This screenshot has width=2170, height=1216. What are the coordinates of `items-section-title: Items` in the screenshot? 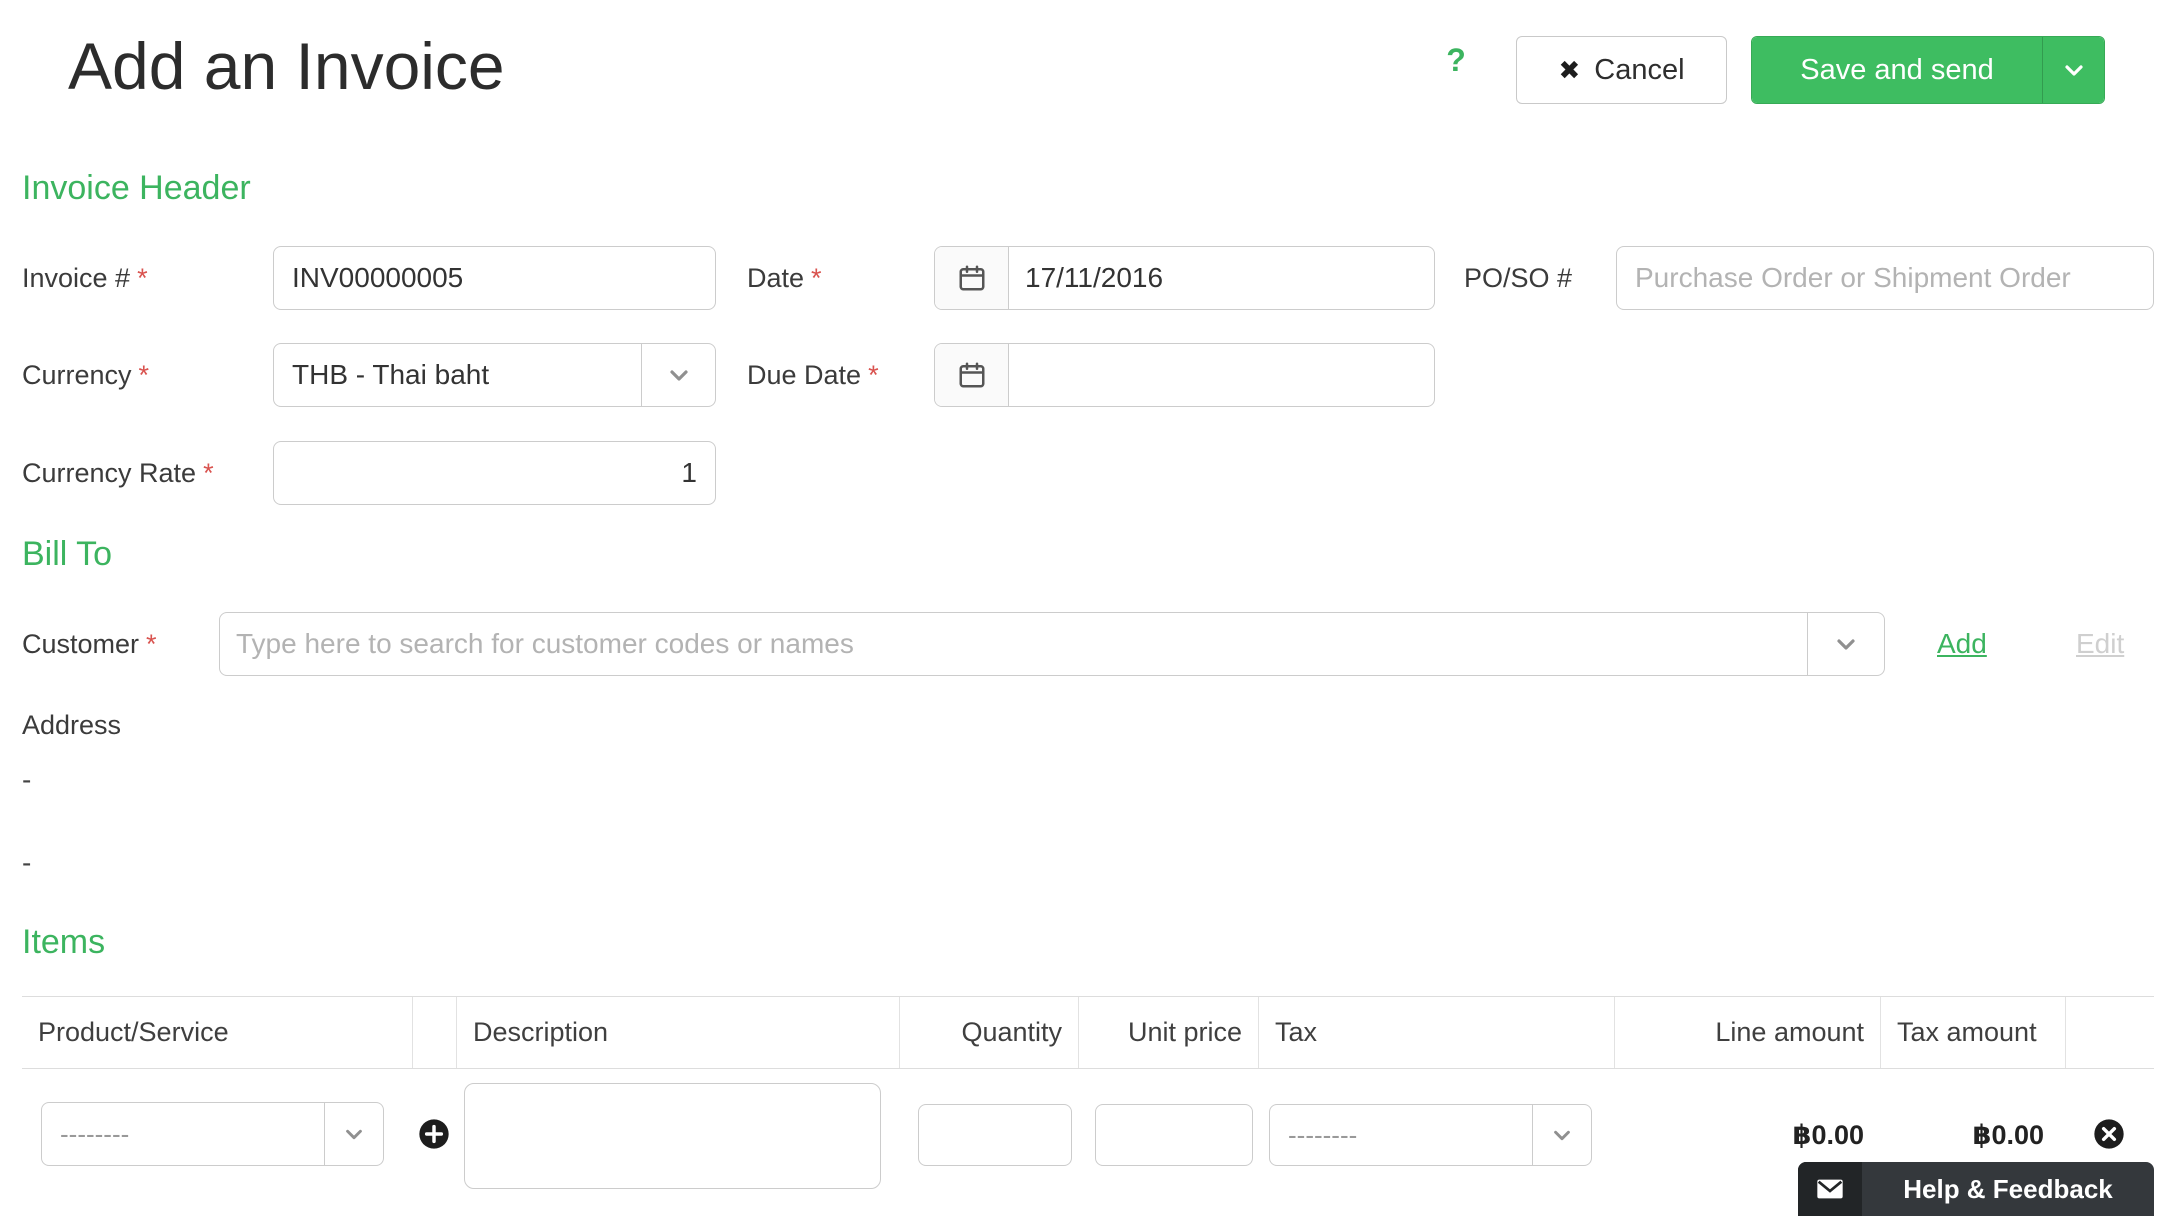 It's located at (64, 942).